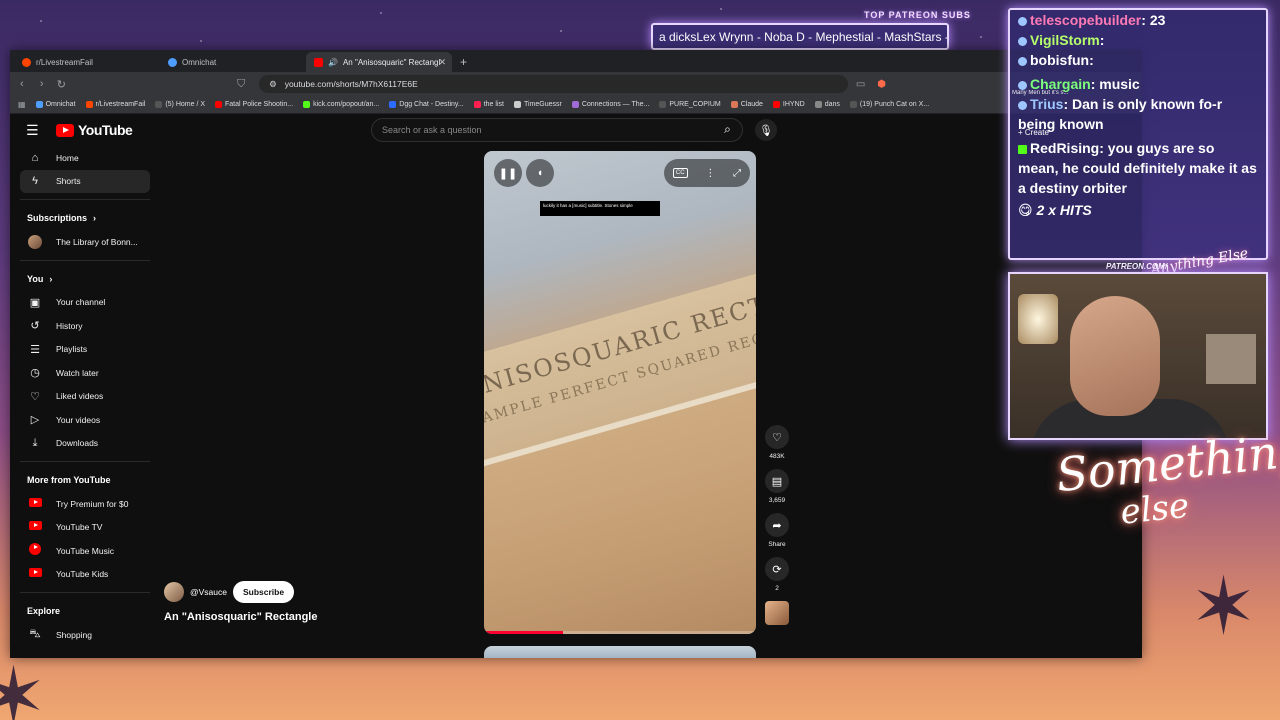  What do you see at coordinates (1115, 84) in the screenshot?
I see `chat-text: : music` at bounding box center [1115, 84].